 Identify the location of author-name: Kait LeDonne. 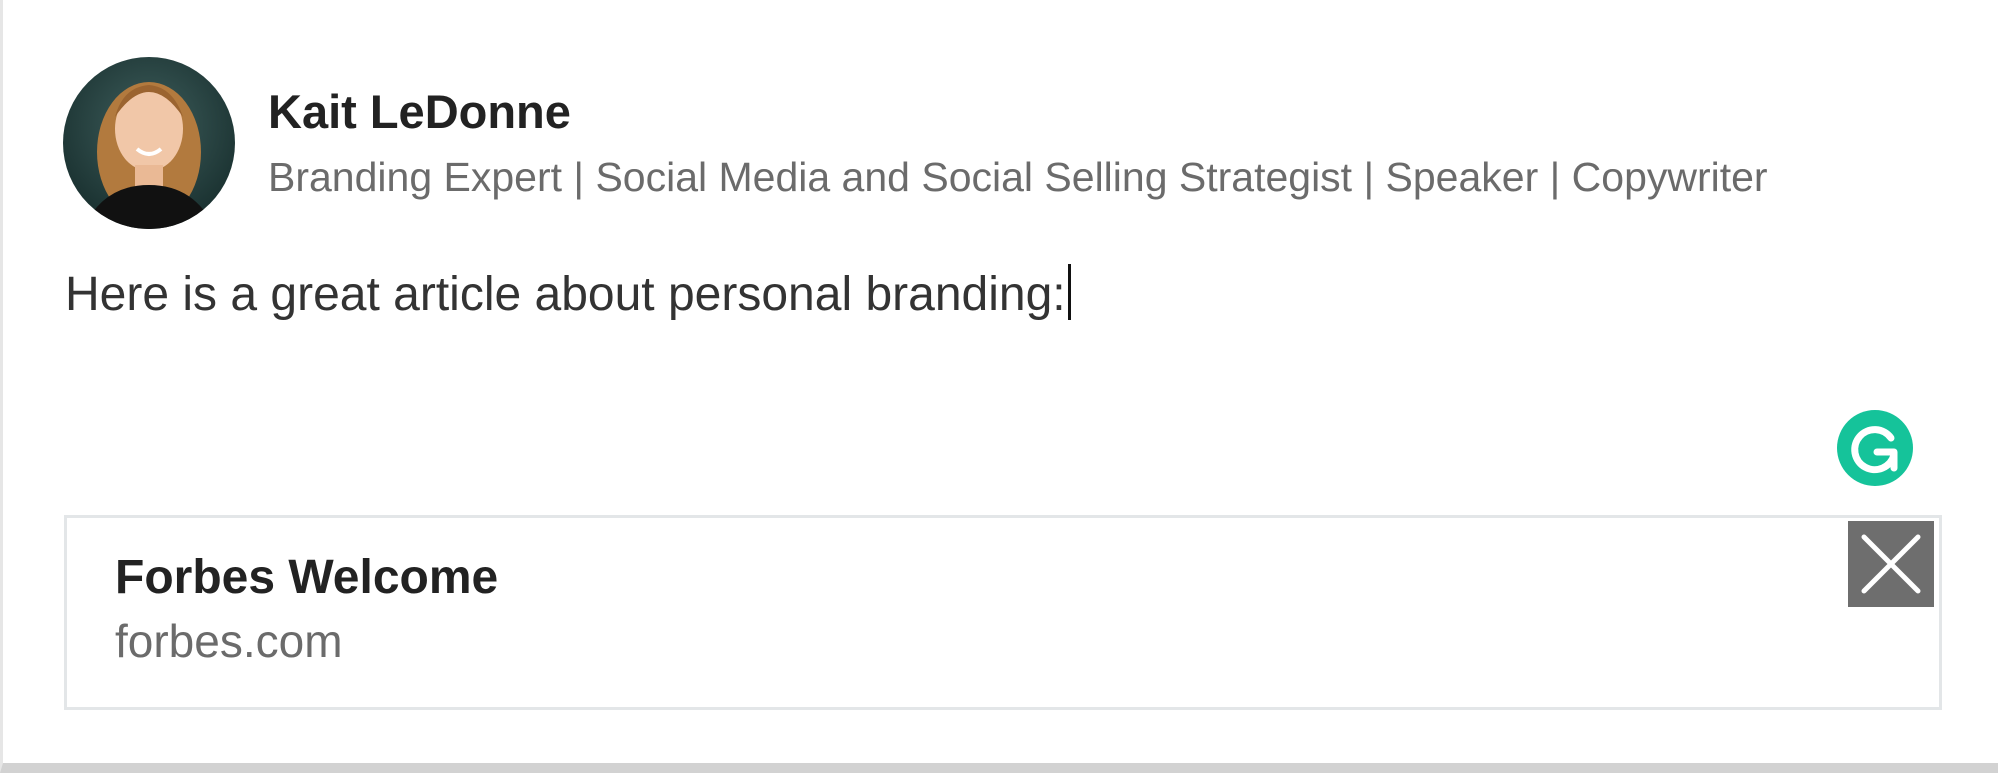
(419, 111).